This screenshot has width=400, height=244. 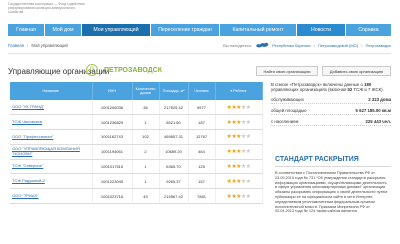 I want to click on disclosure-divider, so click(x=333, y=166).